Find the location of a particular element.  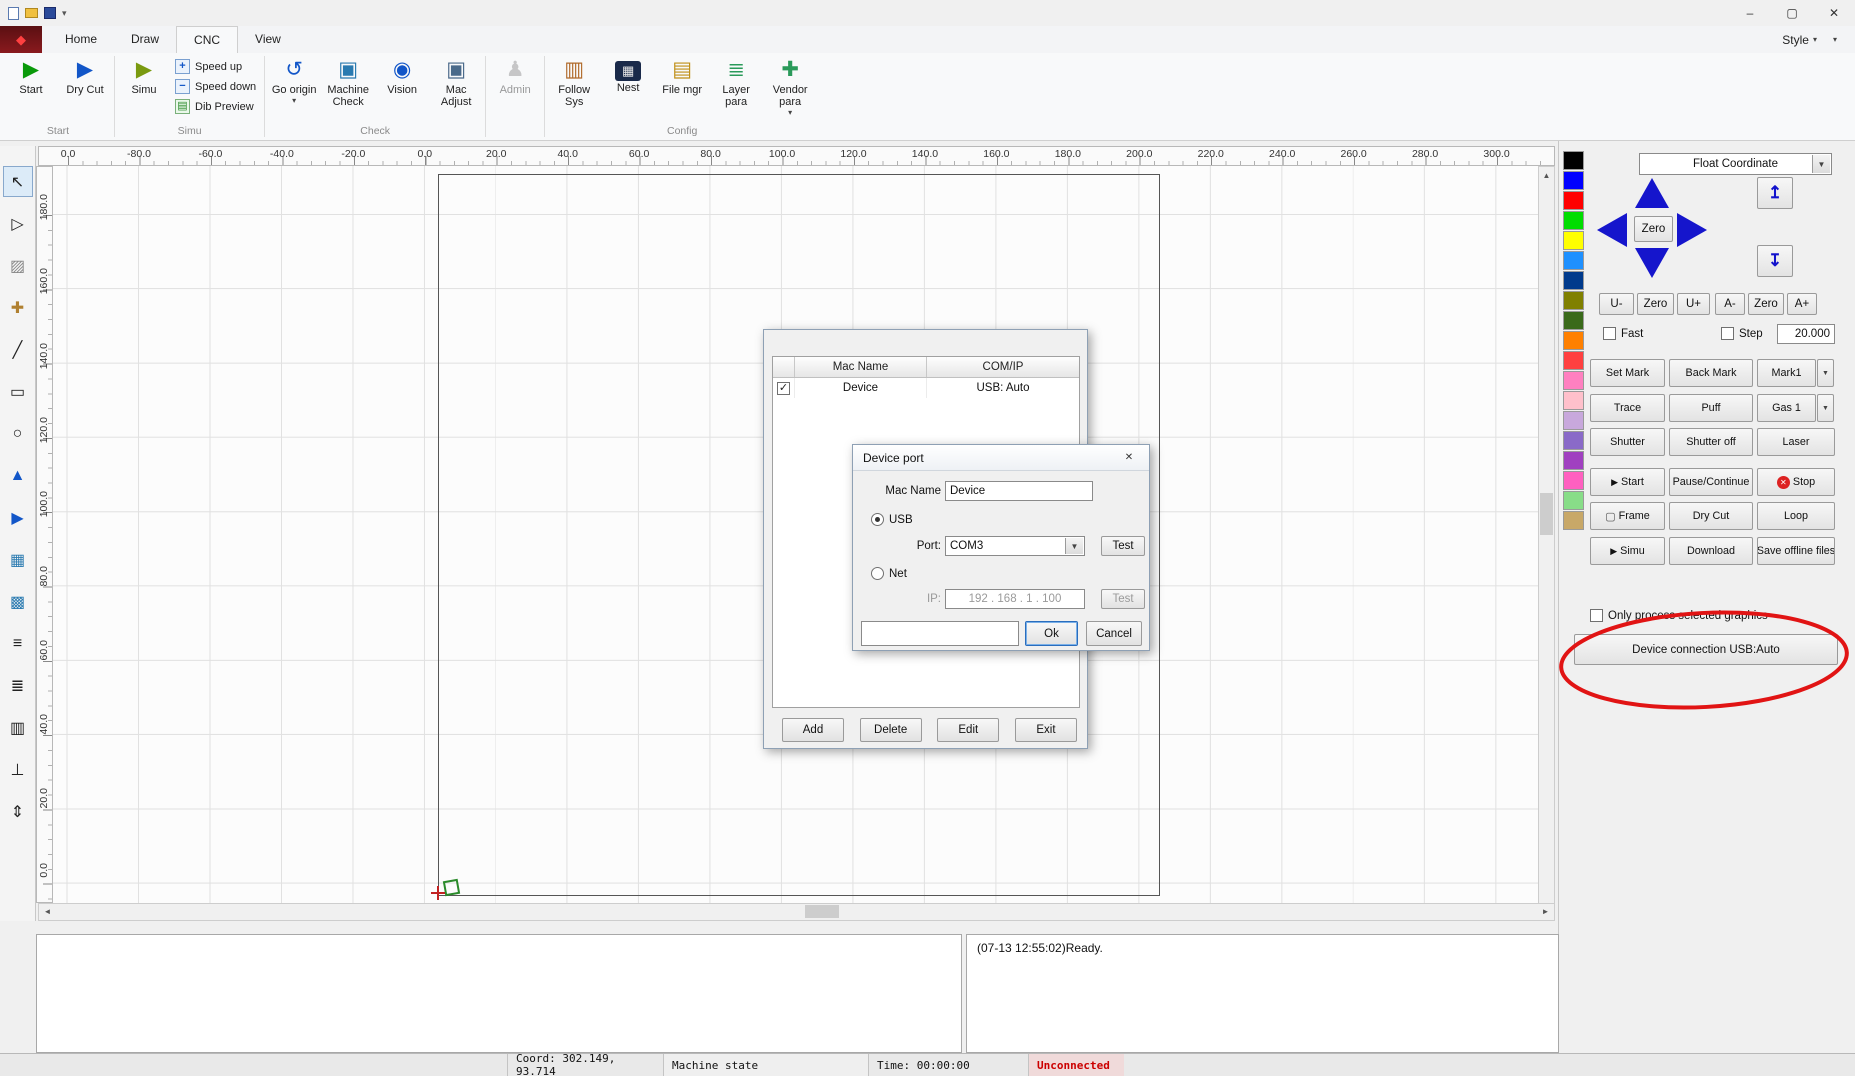

net-radio-button is located at coordinates (877, 573).